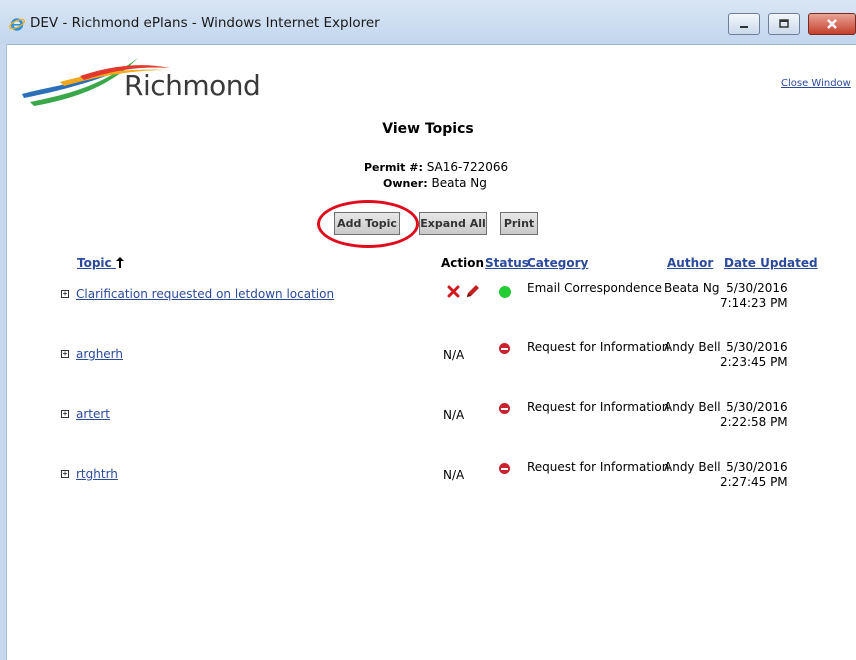 The image size is (856, 660). What do you see at coordinates (507, 263) in the screenshot?
I see `header-status: Status` at bounding box center [507, 263].